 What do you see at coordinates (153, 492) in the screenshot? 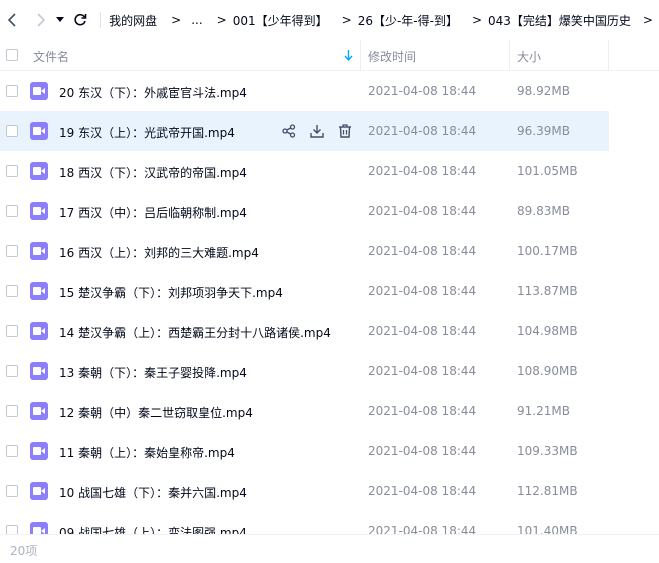
I see `file-name: 10 战国七雄（下）：秦并六国.mp4` at bounding box center [153, 492].